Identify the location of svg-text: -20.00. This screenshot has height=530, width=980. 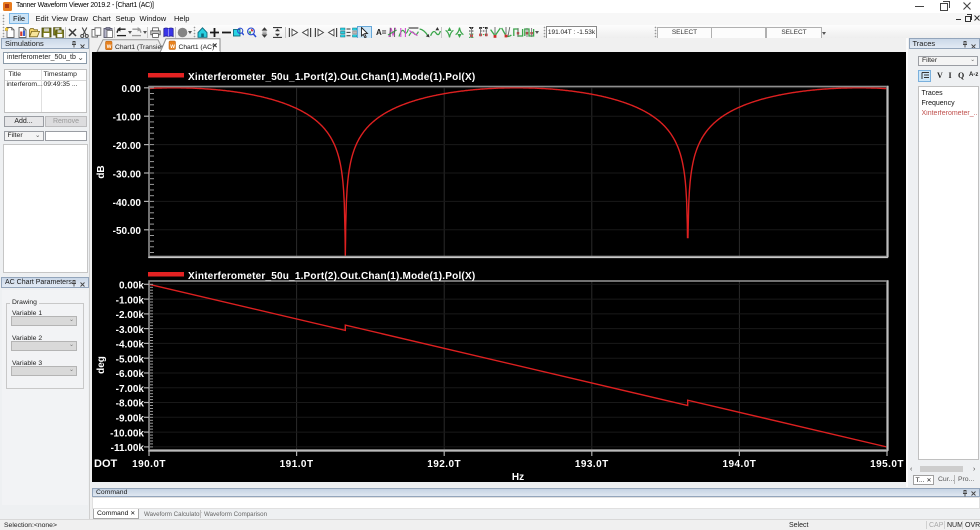
(127, 146).